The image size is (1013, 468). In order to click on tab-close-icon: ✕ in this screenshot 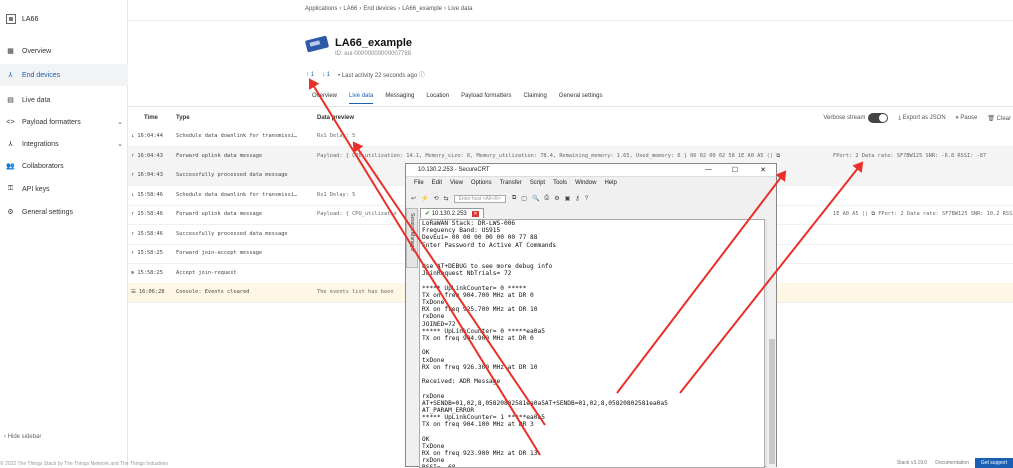, I will do `click(475, 214)`.